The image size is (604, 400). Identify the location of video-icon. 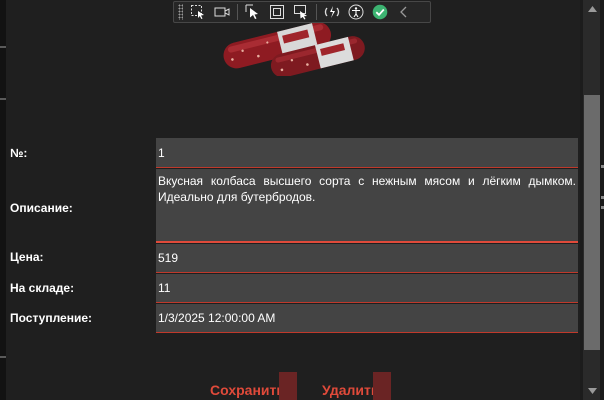
(222, 12).